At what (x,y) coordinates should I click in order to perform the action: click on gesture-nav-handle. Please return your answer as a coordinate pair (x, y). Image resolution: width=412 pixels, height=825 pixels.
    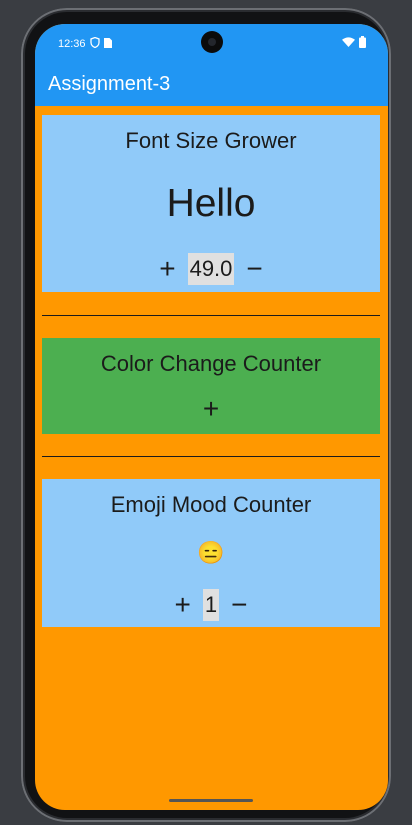
    Looking at the image, I should click on (211, 800).